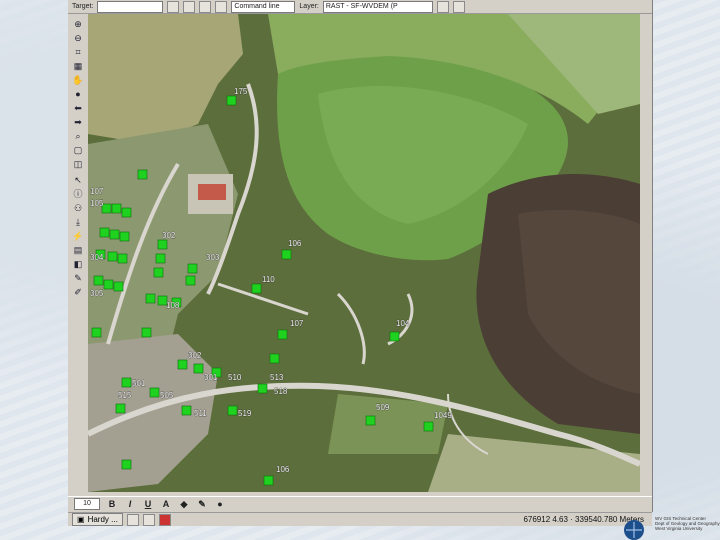 Image resolution: width=720 pixels, height=540 pixels. I want to click on restore-button, so click(148, 519).